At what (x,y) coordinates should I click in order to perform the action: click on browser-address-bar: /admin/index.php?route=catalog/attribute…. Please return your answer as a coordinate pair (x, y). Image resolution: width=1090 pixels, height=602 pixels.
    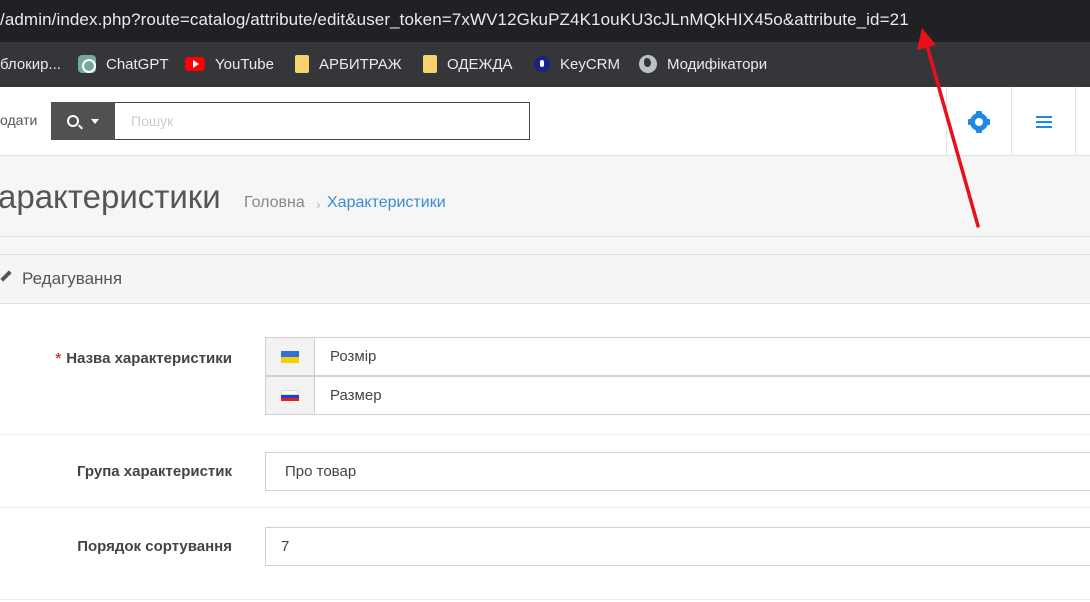
    Looking at the image, I should click on (545, 21).